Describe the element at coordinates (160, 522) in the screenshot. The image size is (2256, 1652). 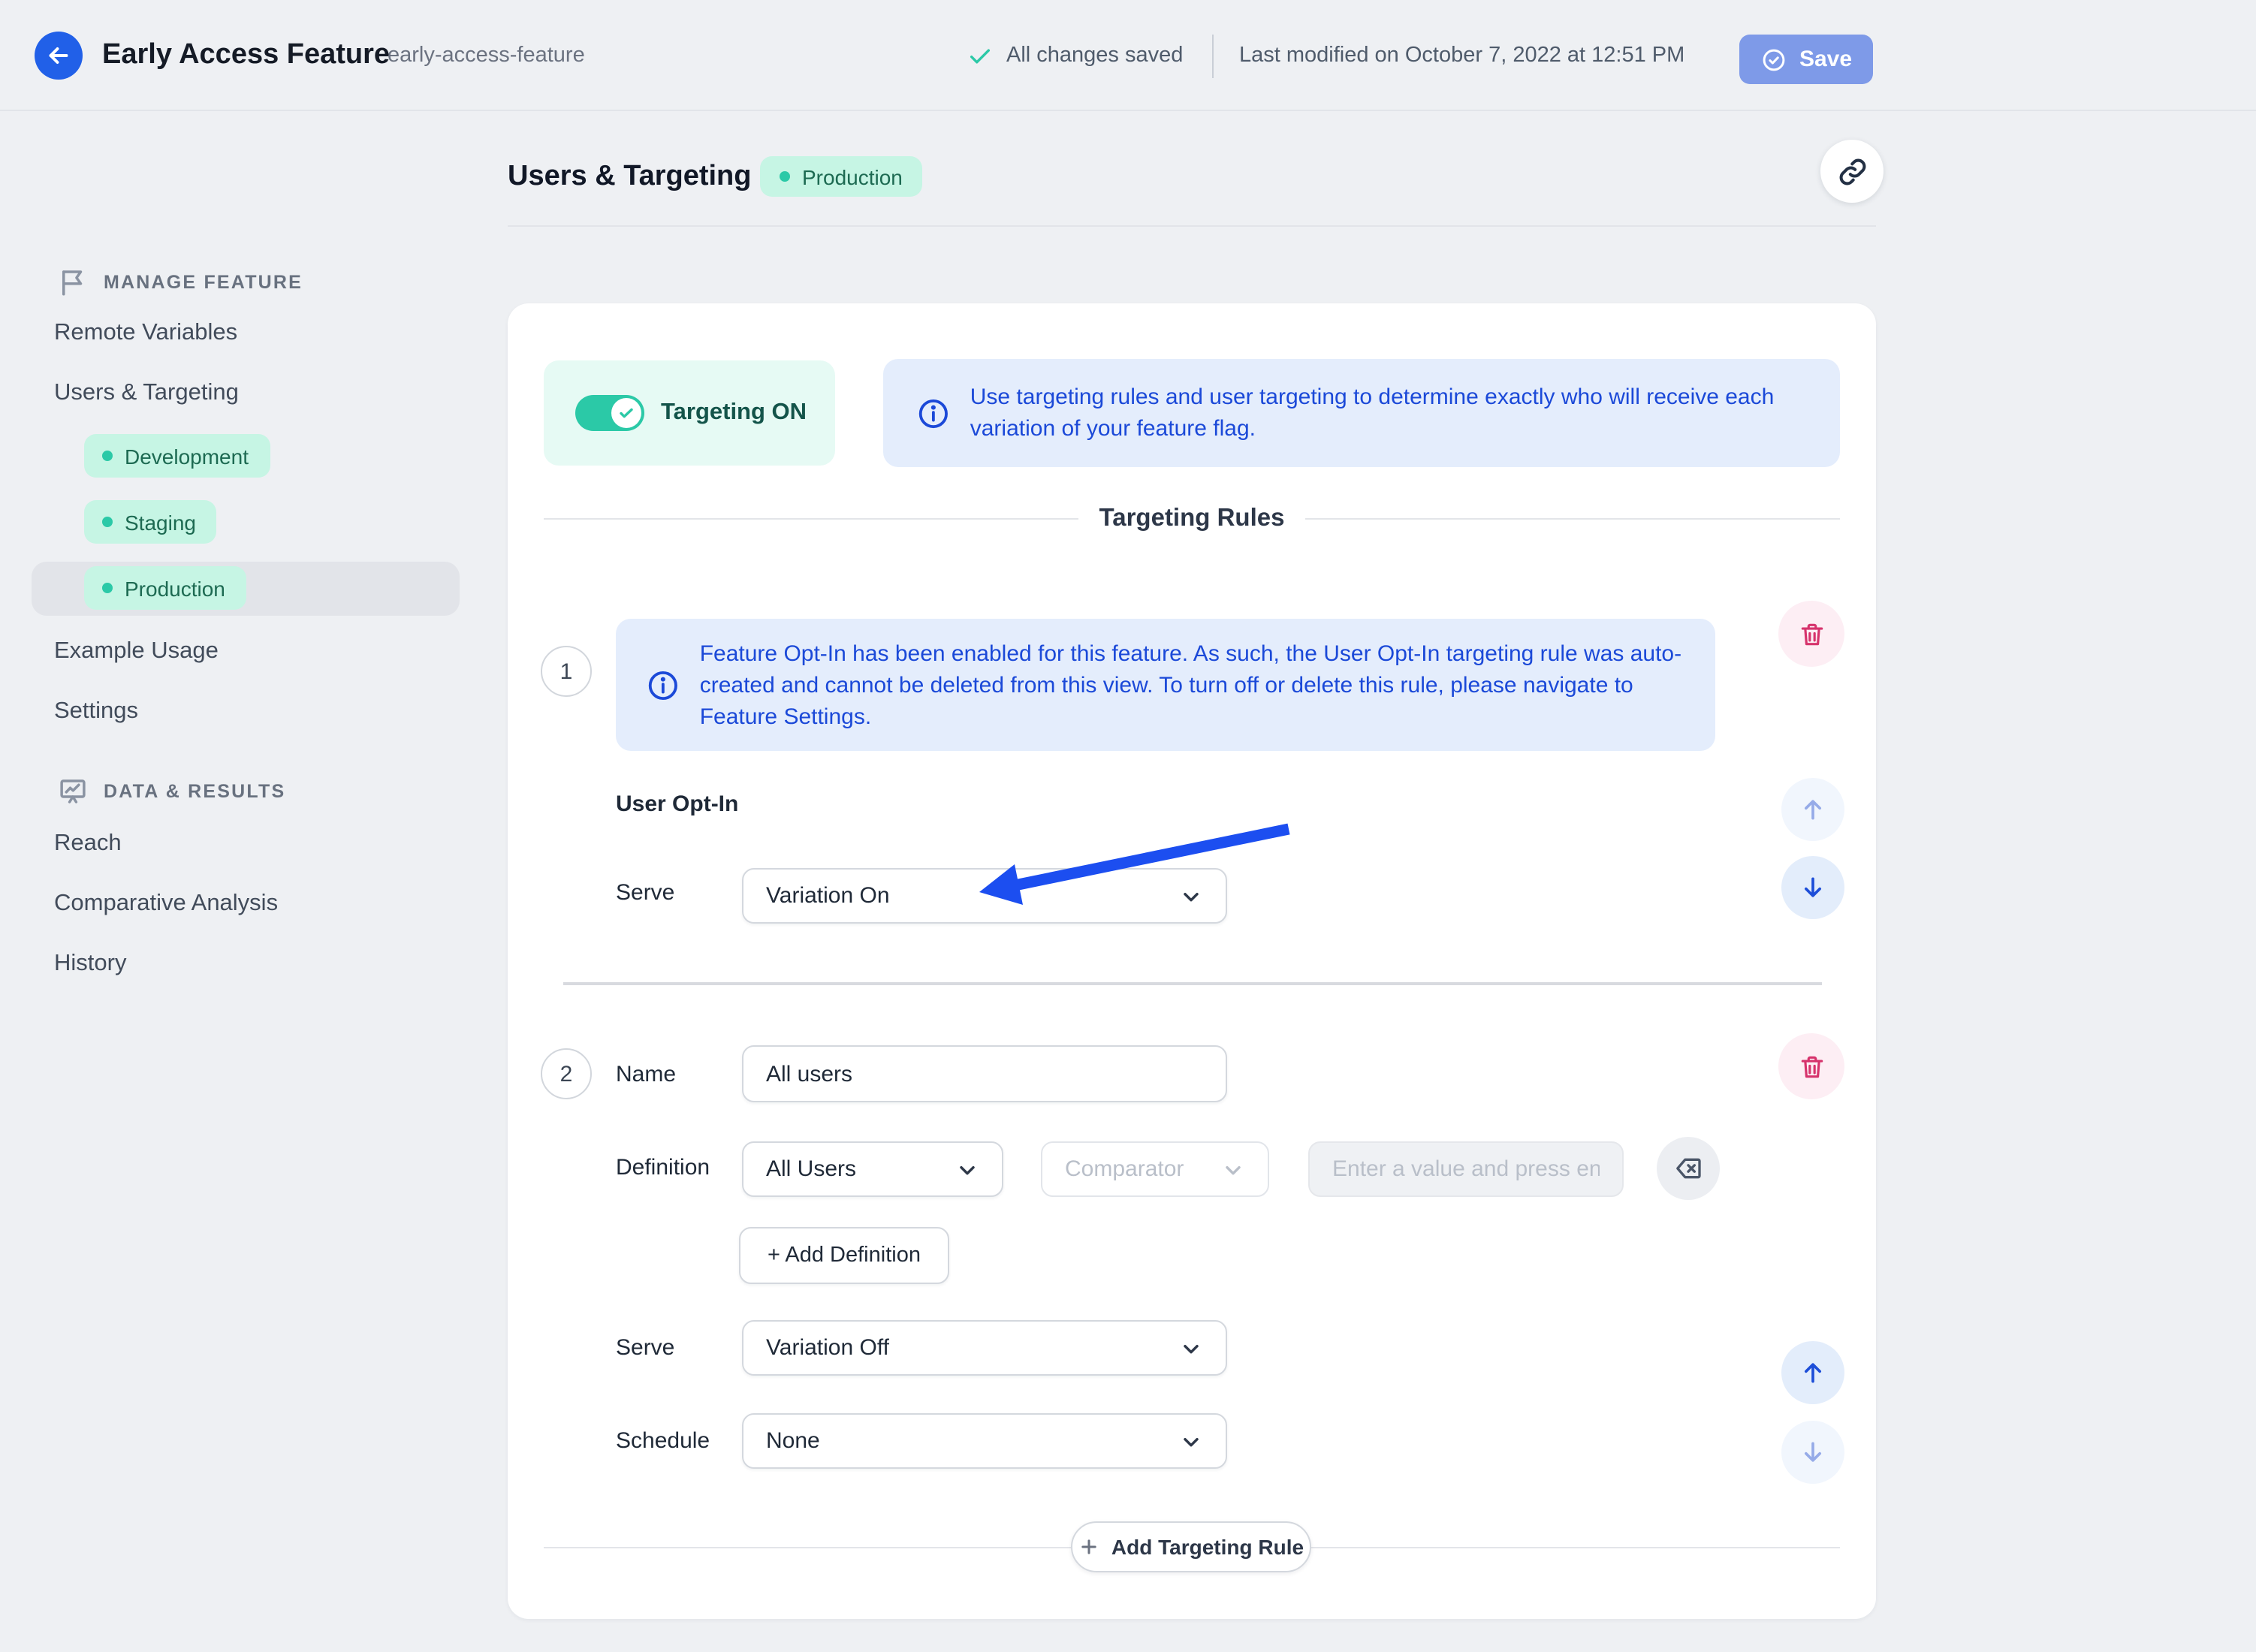
I see `env-label: Staging` at that location.